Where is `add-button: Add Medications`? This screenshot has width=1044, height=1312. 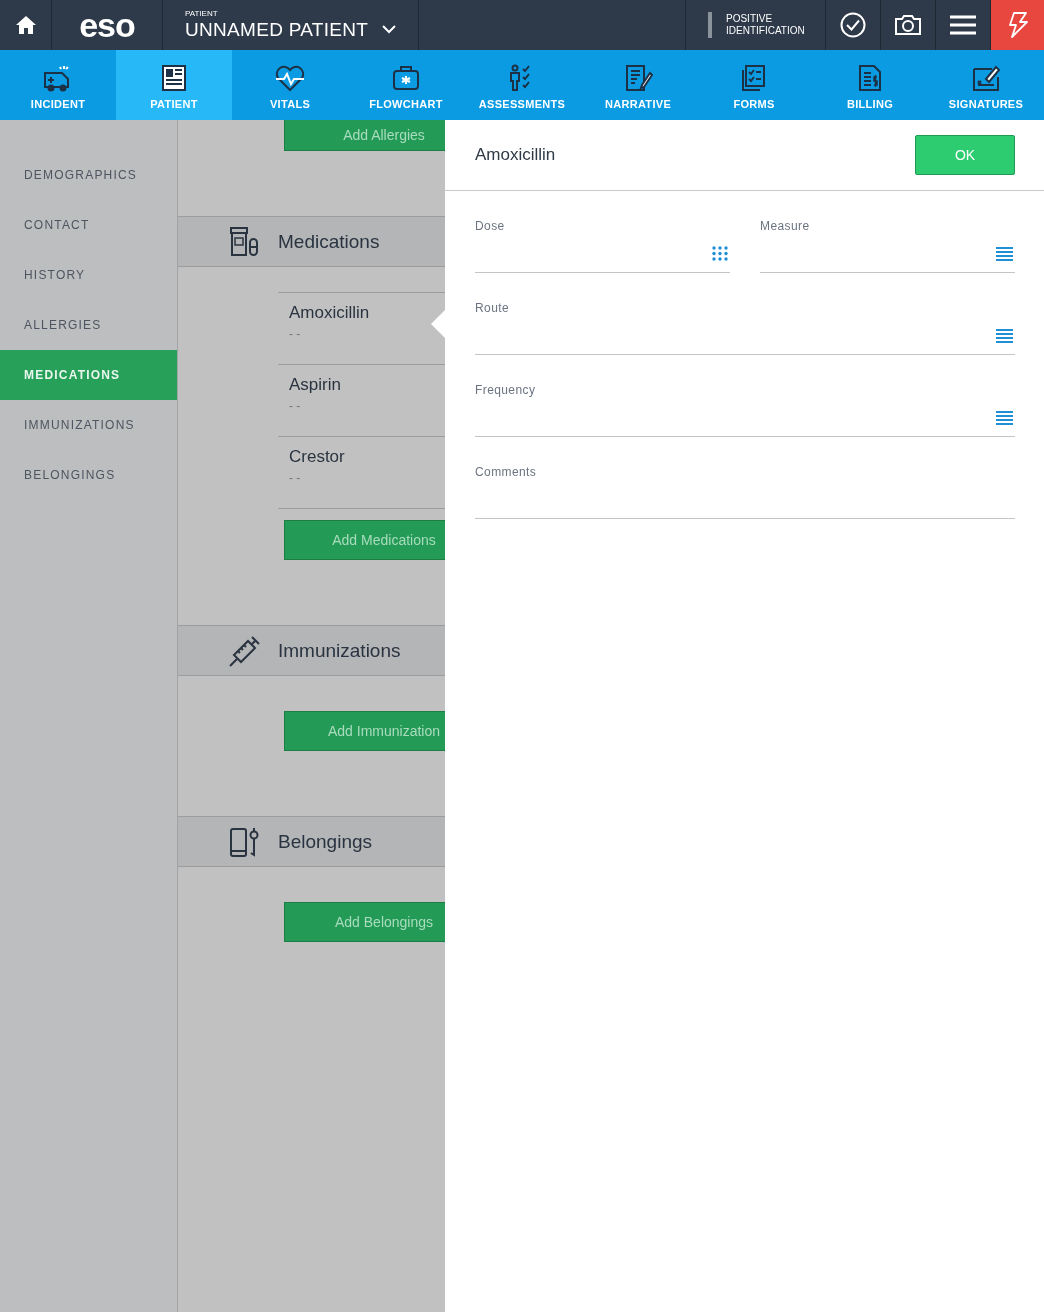 add-button: Add Medications is located at coordinates (364, 540).